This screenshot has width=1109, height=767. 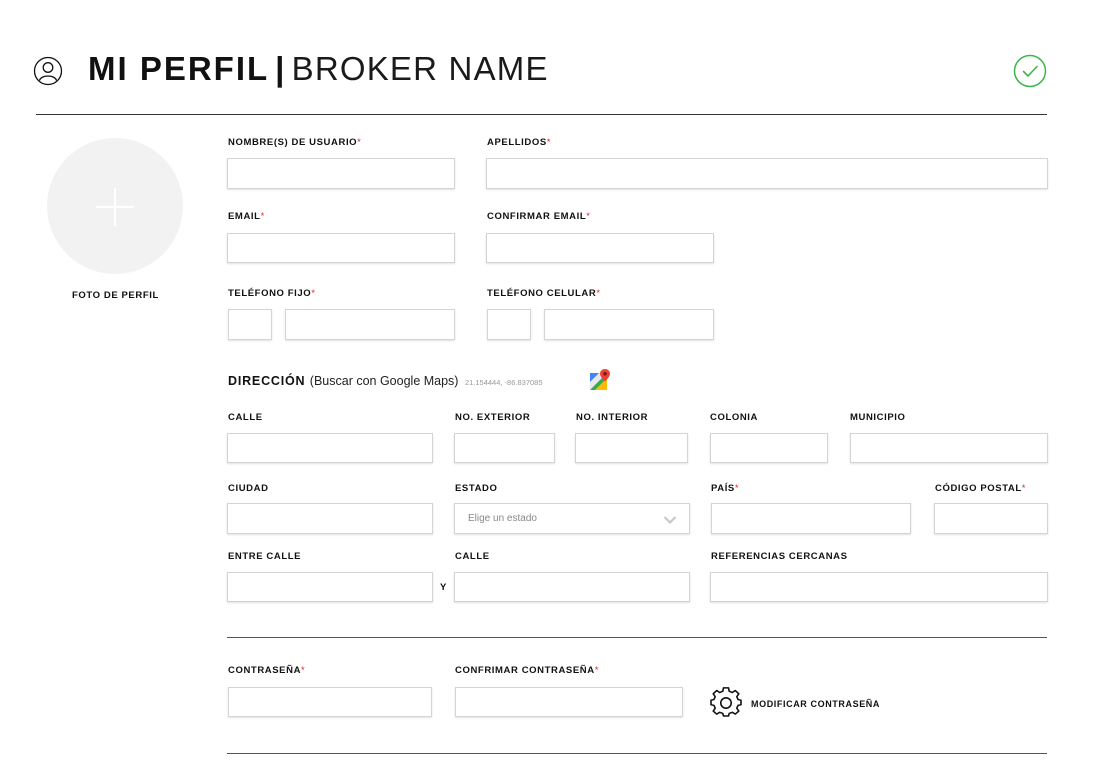 What do you see at coordinates (250, 324) in the screenshot?
I see `telefono-fijo-lada-input` at bounding box center [250, 324].